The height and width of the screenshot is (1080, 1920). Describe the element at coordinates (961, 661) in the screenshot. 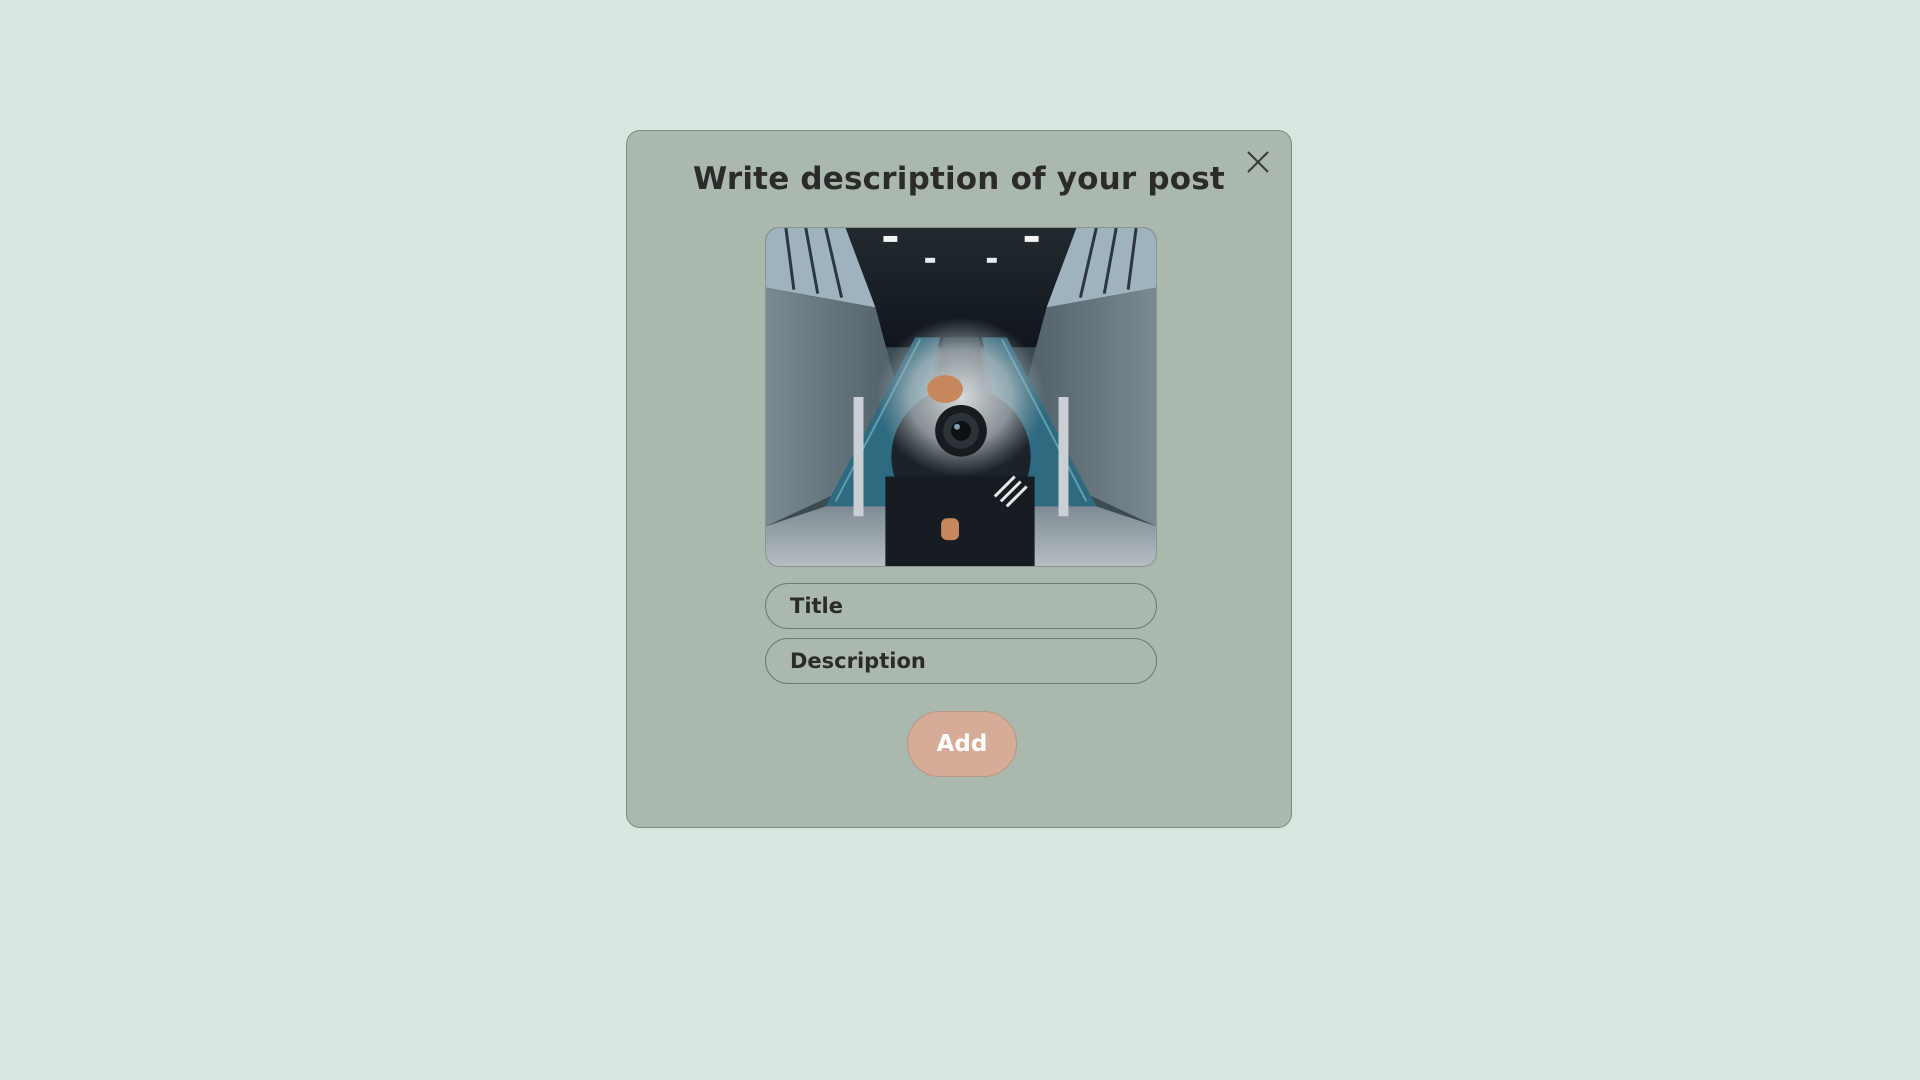

I see `description-input` at that location.